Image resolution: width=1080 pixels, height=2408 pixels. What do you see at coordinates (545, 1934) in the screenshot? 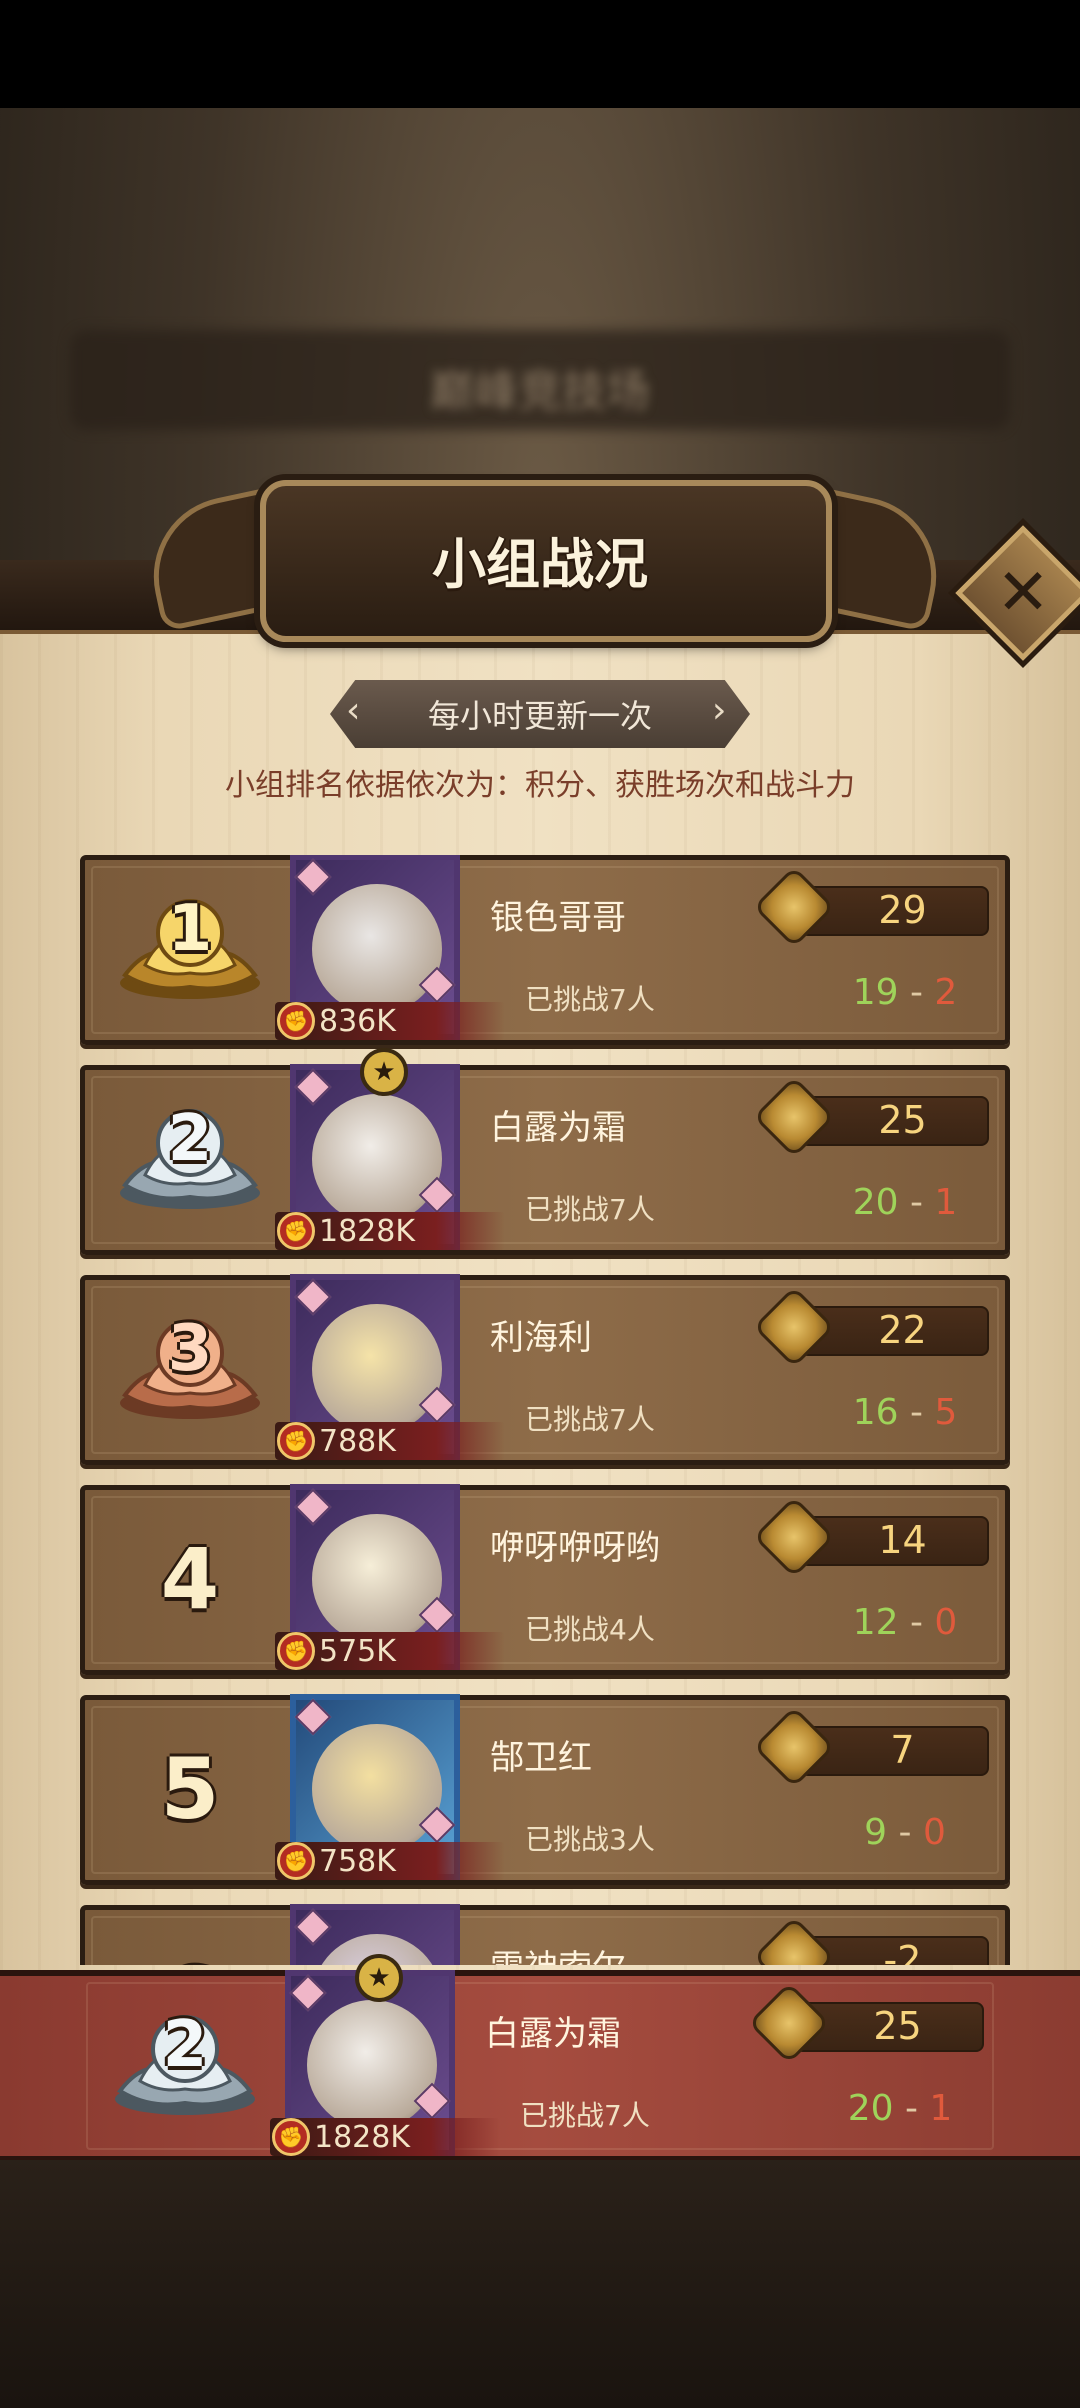
I see `ranking-row: 6 雷神索尔 -2` at bounding box center [545, 1934].